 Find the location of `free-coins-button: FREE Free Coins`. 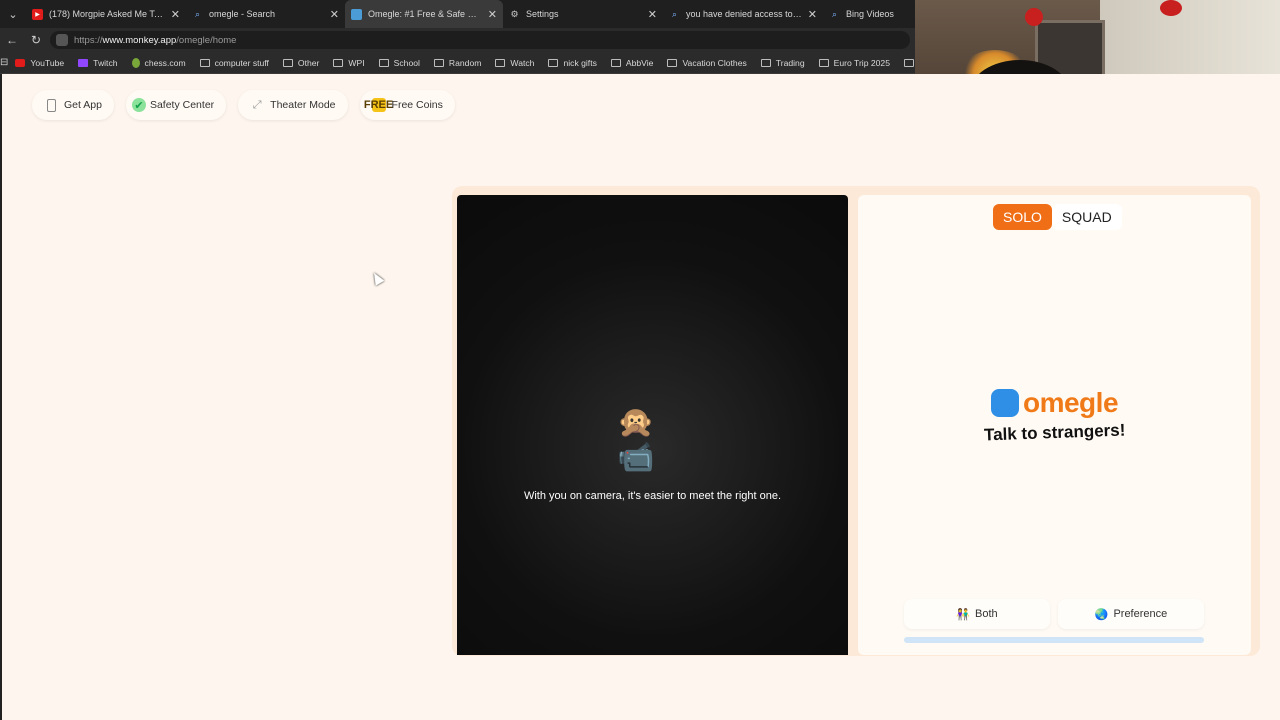

free-coins-button: FREE Free Coins is located at coordinates (407, 105).